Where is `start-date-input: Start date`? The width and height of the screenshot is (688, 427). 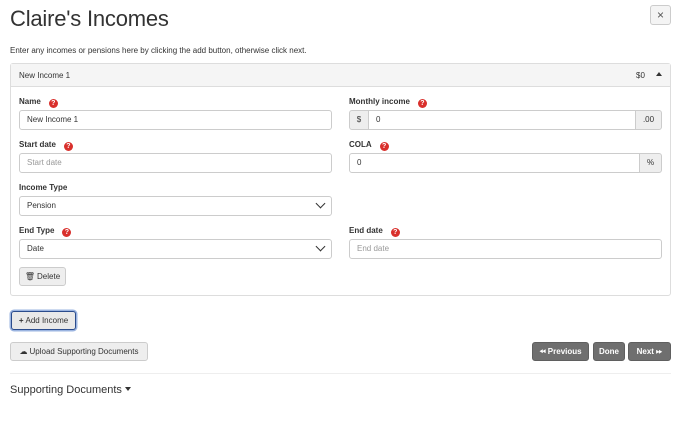
start-date-input: Start date is located at coordinates (175, 163).